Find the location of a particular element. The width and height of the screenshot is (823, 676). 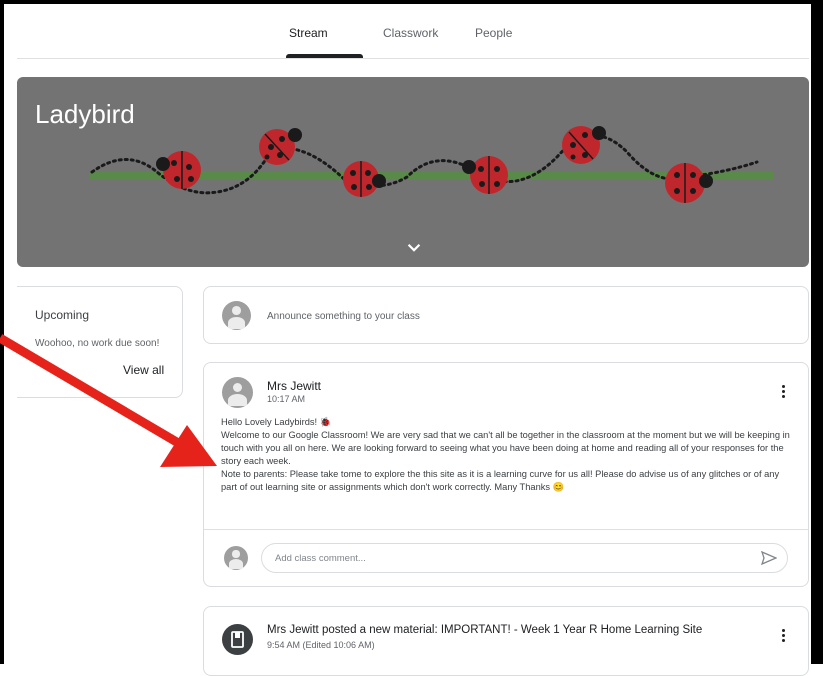

class-title: Ladybird is located at coordinates (85, 114).